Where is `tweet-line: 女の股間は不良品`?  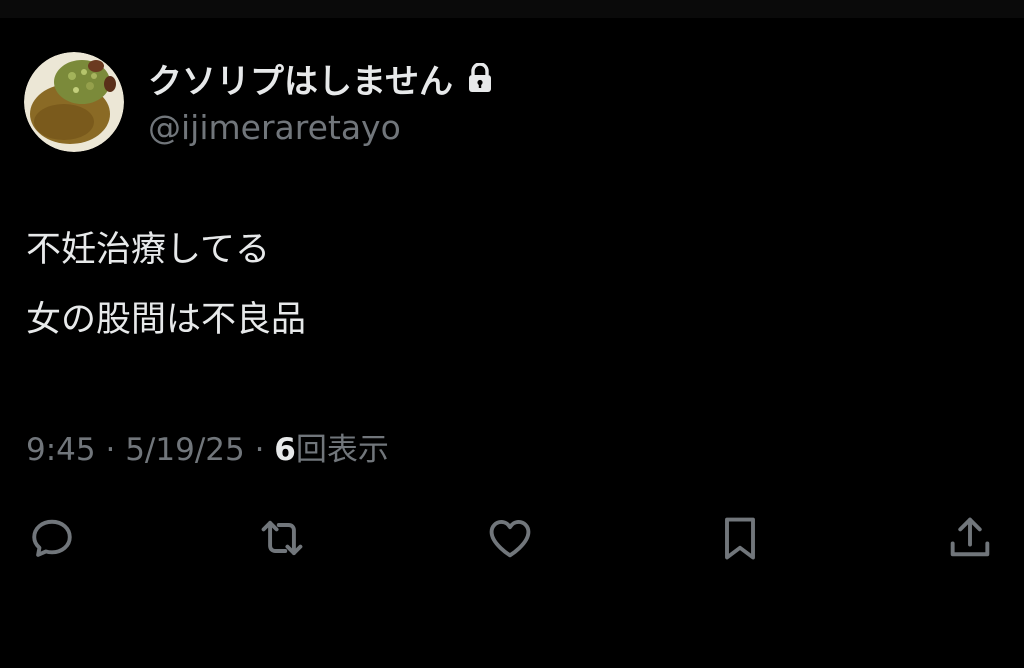
tweet-line: 女の股間は不良品 is located at coordinates (166, 320).